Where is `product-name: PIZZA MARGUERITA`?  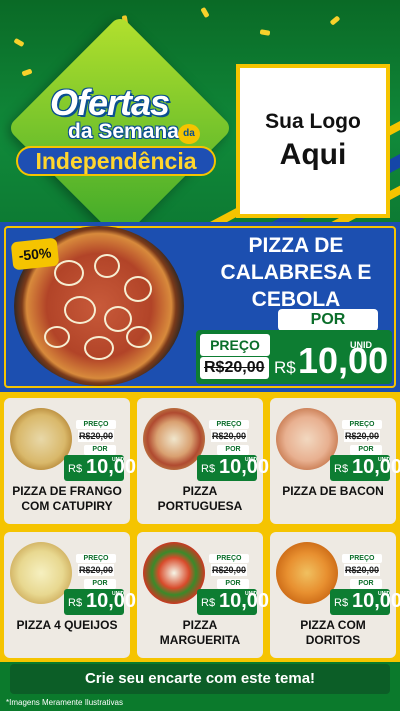 product-name: PIZZA MARGUERITA is located at coordinates (200, 633).